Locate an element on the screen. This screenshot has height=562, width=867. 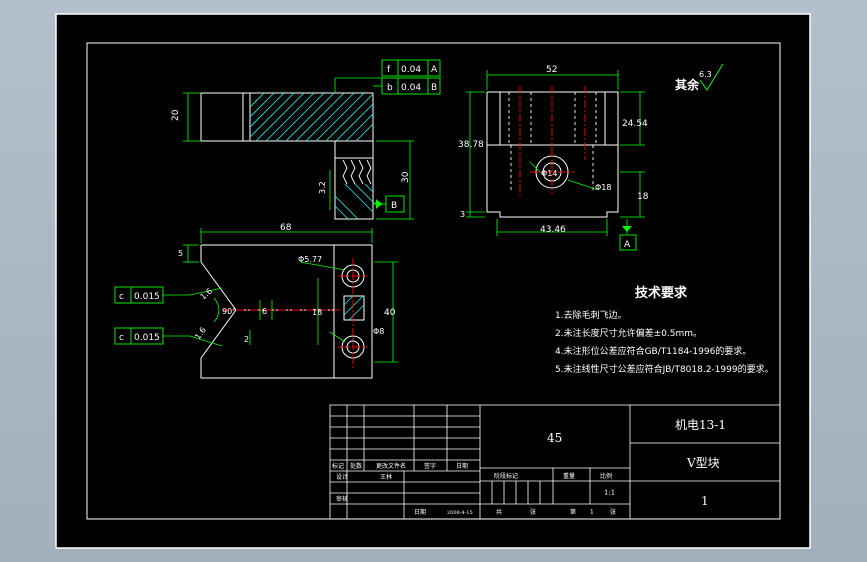
dim-plan-inner: 18 is located at coordinates (317, 312).